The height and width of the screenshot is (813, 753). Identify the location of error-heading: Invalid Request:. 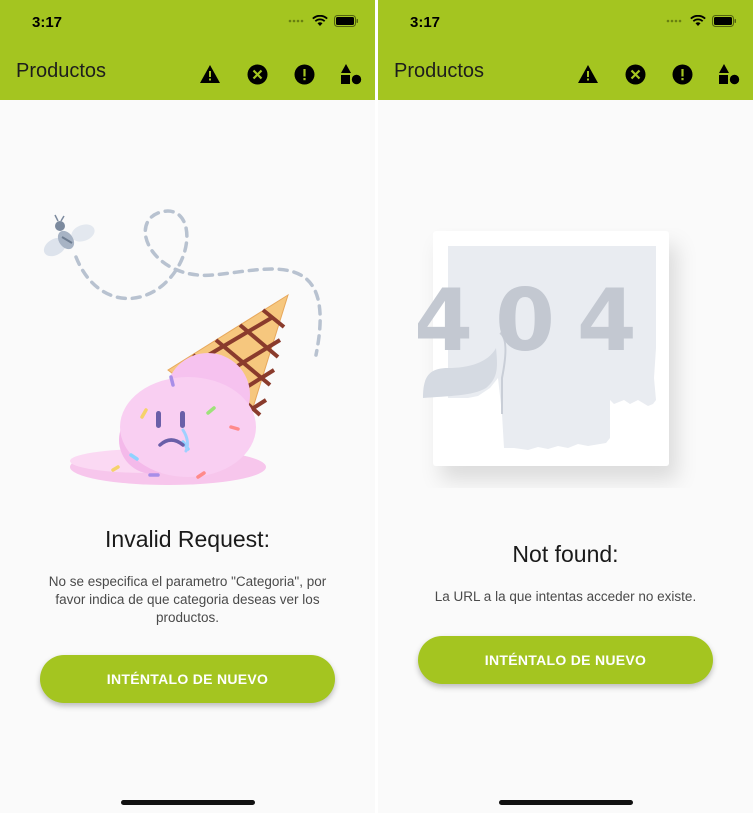
(187, 539).